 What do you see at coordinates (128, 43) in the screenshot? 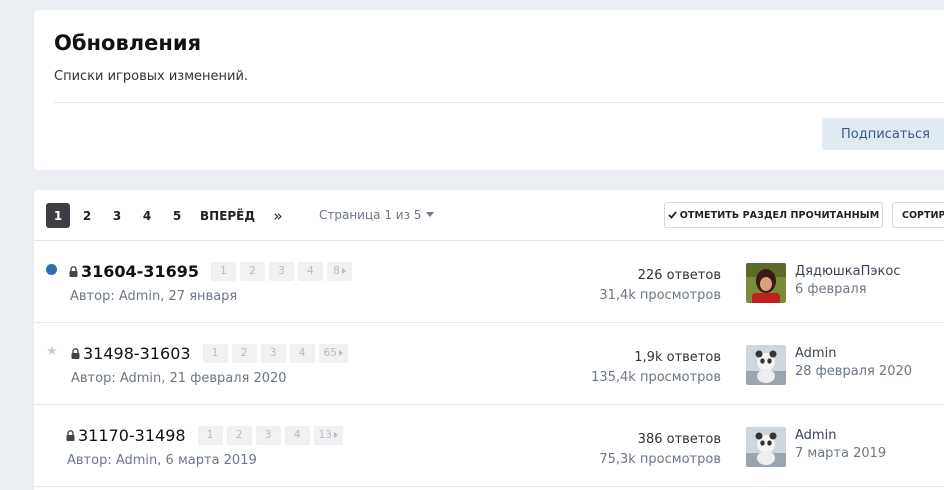
I see `page-title: Обновления` at bounding box center [128, 43].